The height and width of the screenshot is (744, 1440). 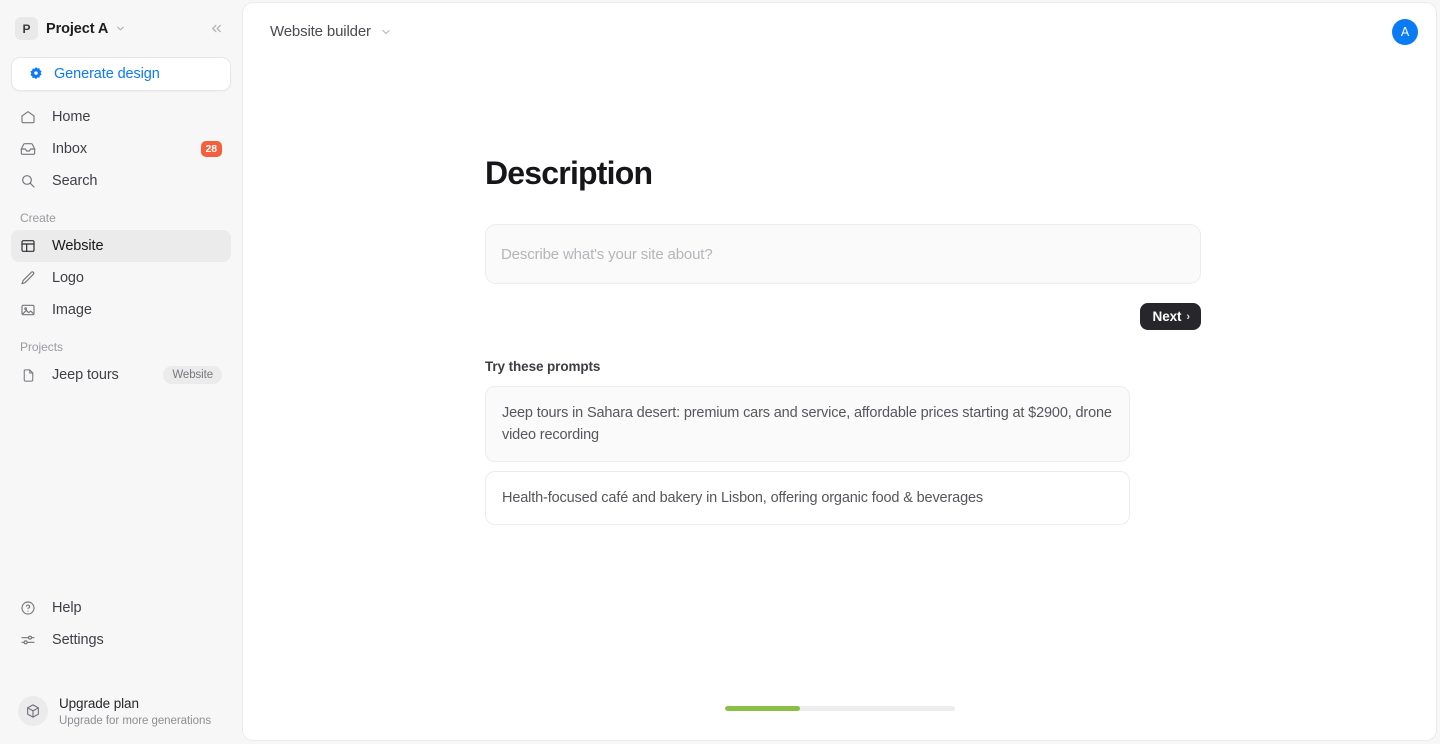 What do you see at coordinates (121, 117) in the screenshot?
I see `sidebar-item-home: Home` at bounding box center [121, 117].